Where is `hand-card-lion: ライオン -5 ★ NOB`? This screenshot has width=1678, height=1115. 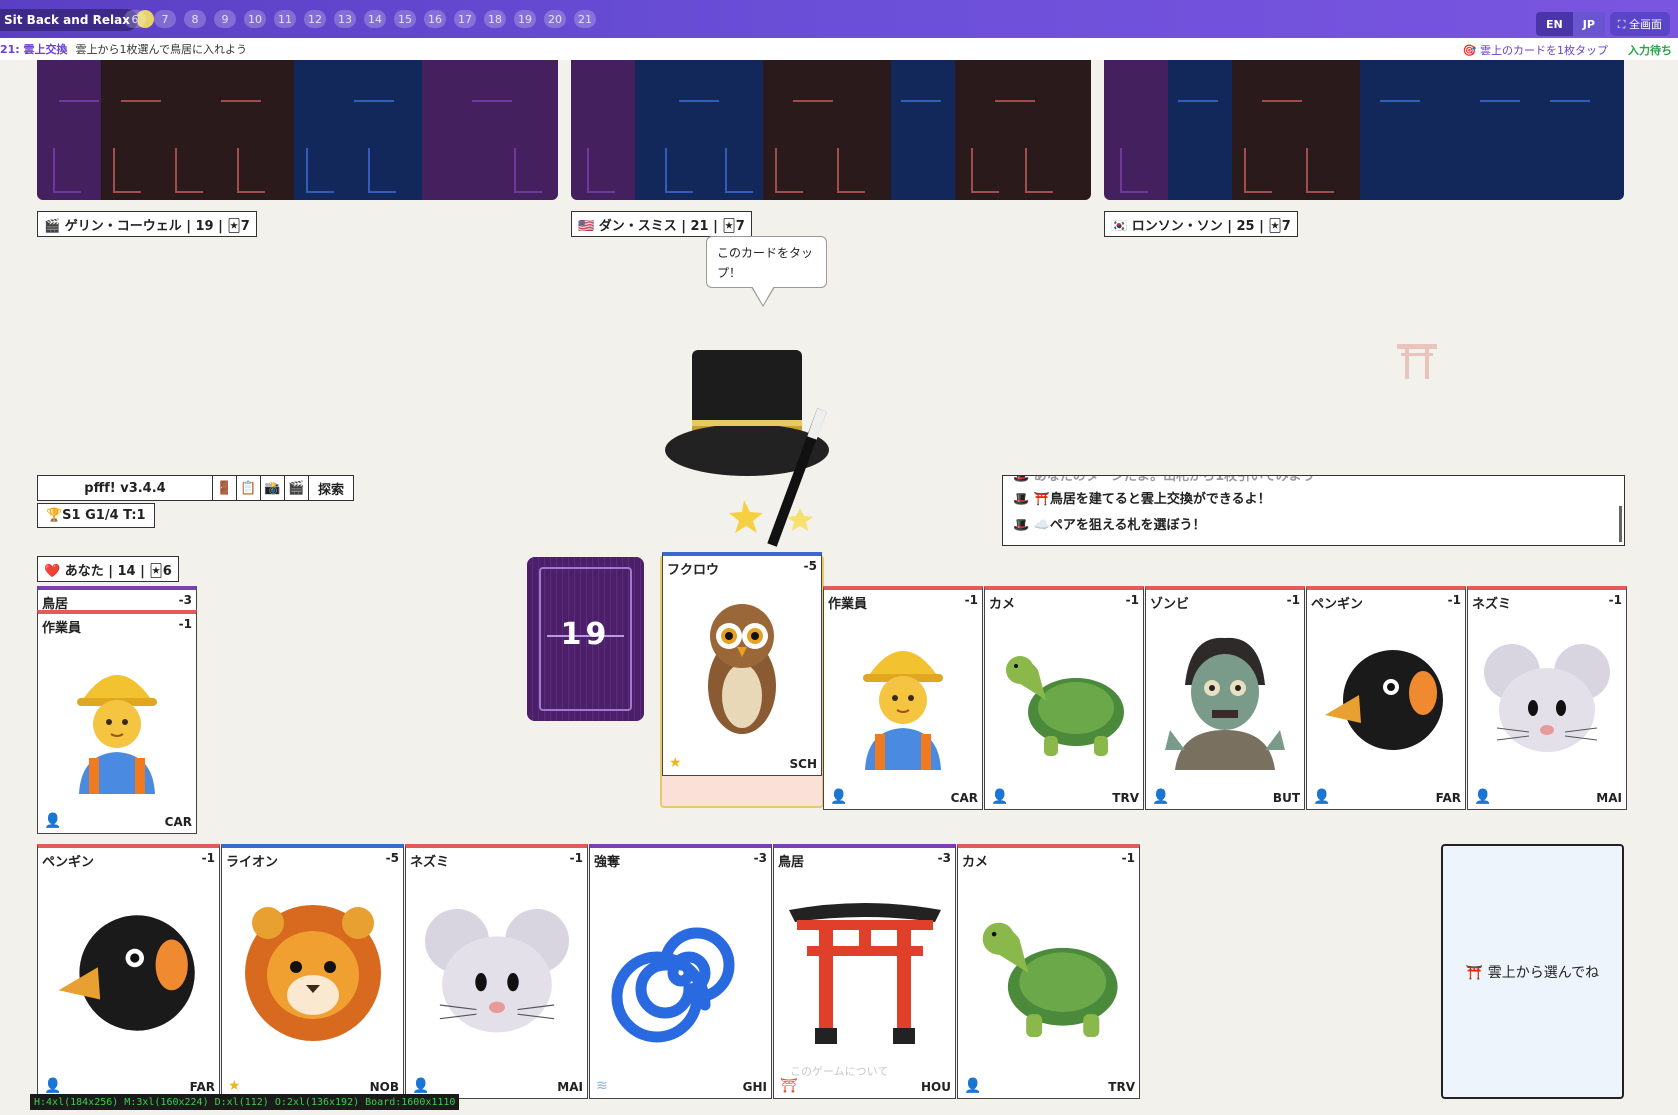 hand-card-lion: ライオン -5 ★ NOB is located at coordinates (312, 971).